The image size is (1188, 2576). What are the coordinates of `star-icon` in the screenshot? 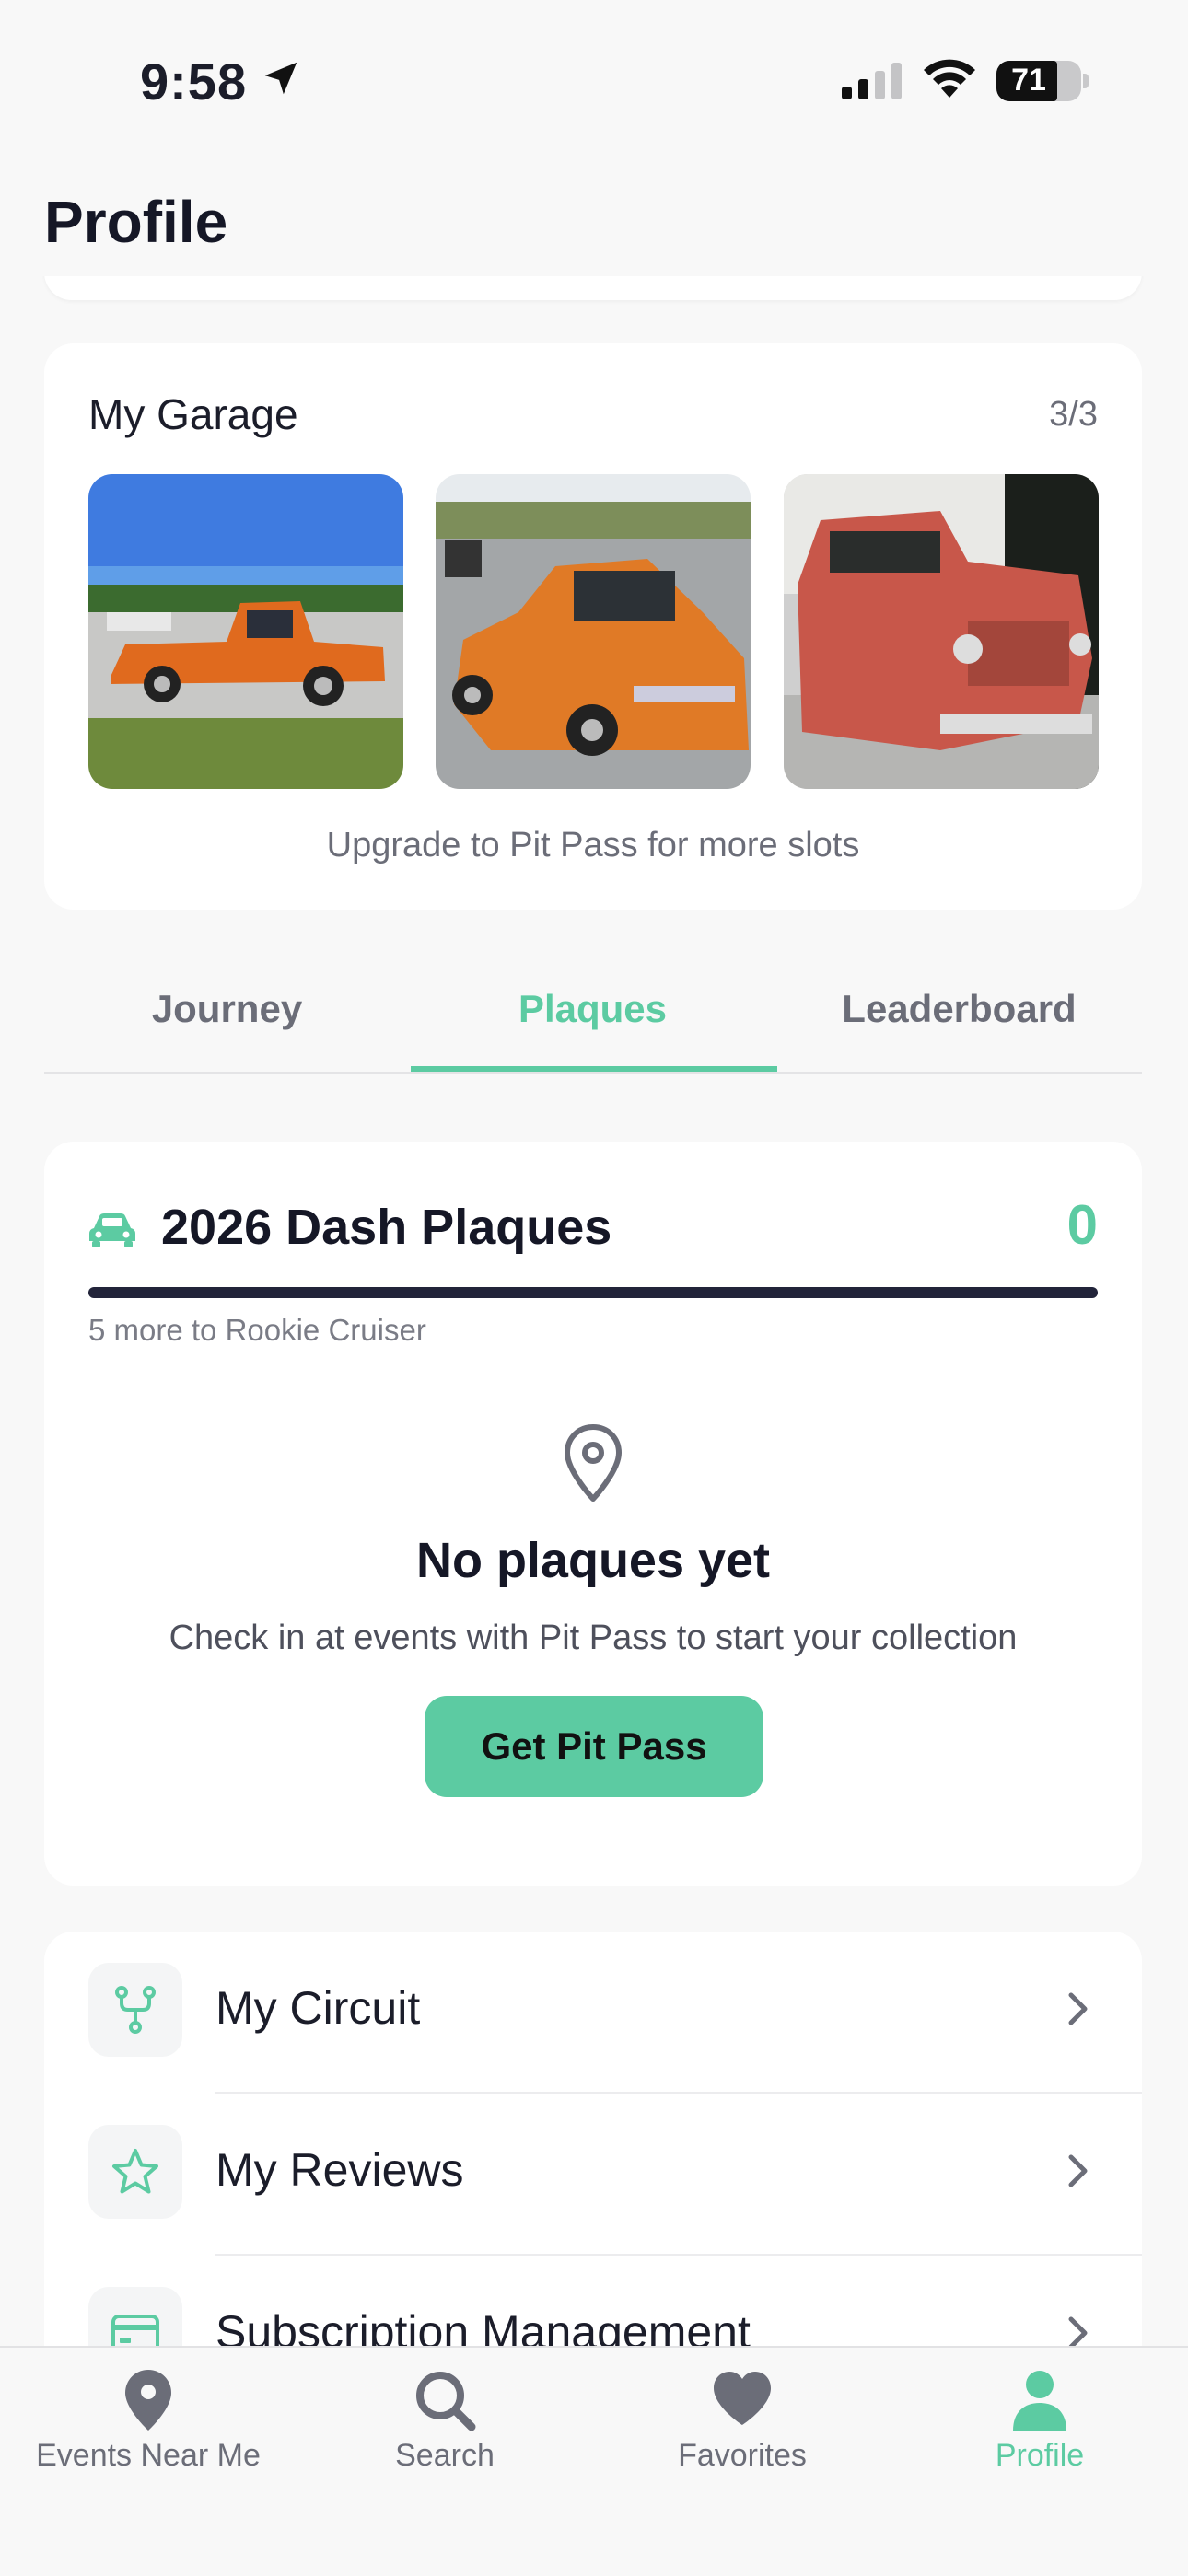 It's located at (135, 2171).